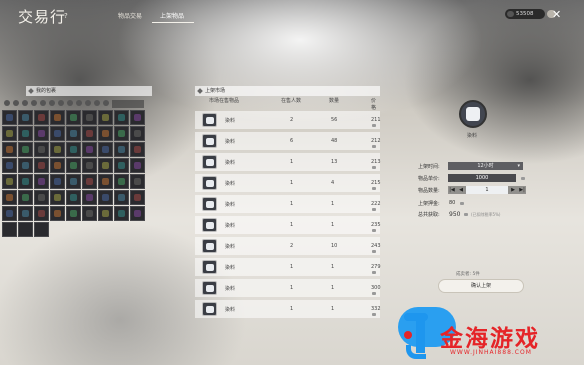 The width and height of the screenshot is (584, 365). I want to click on tab-item-trade: 物品交易, so click(130, 15).